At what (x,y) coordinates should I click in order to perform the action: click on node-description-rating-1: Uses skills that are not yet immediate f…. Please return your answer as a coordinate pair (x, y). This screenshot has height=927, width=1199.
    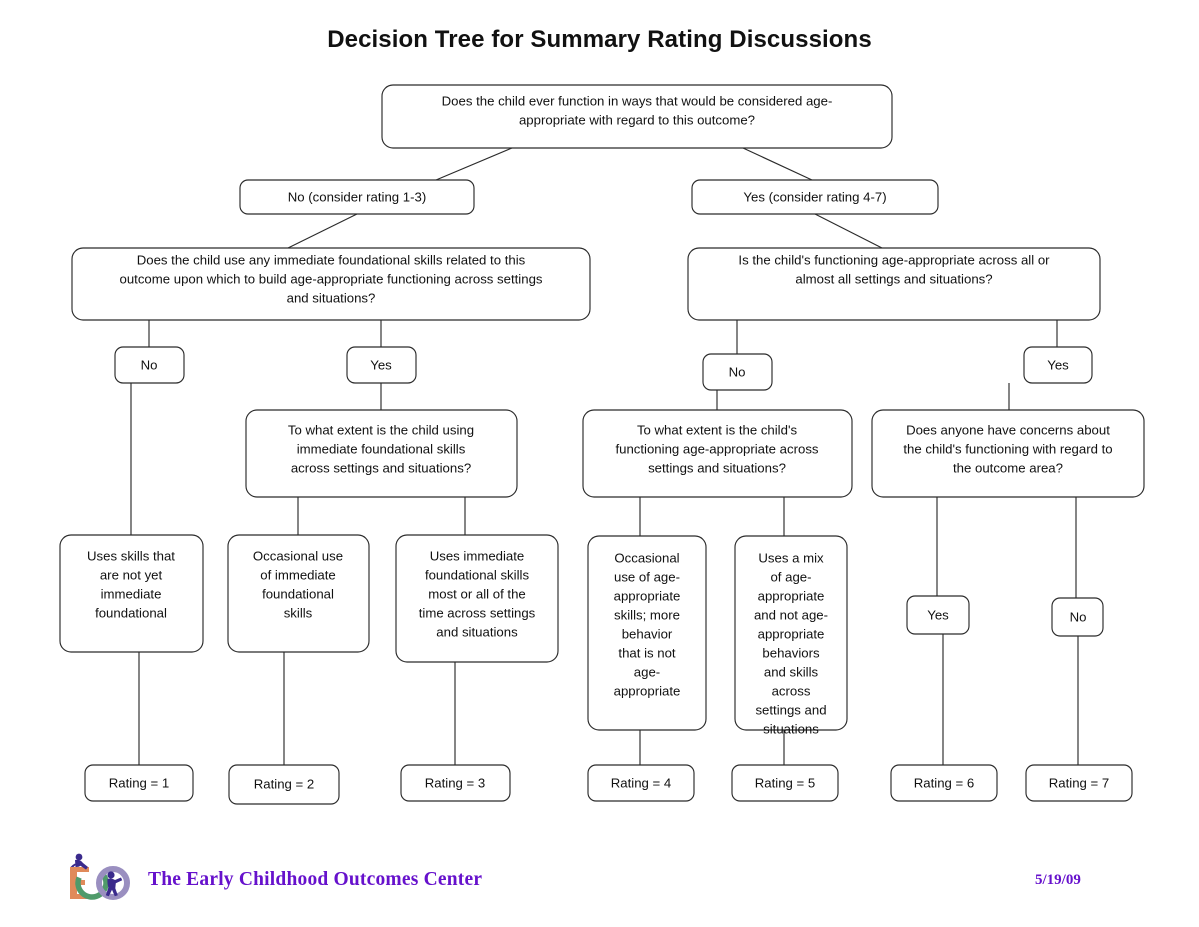
    Looking at the image, I should click on (131, 593).